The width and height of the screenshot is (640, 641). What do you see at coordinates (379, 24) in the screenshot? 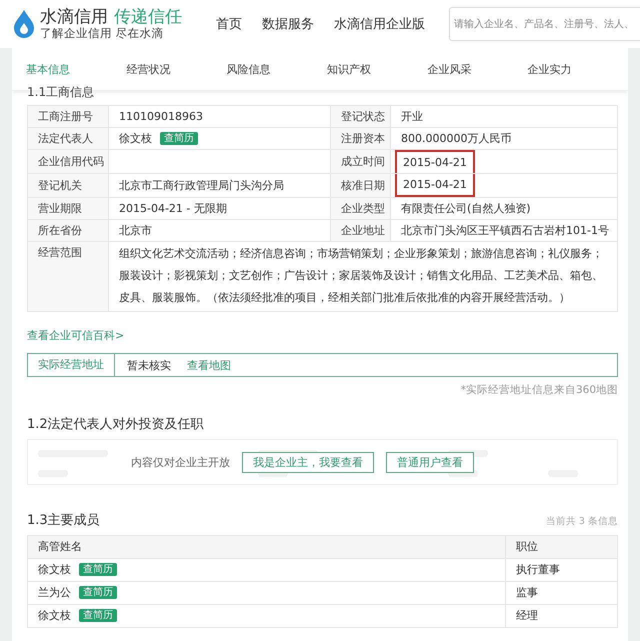
I see `nav-link: 水滴信用企业版` at bounding box center [379, 24].